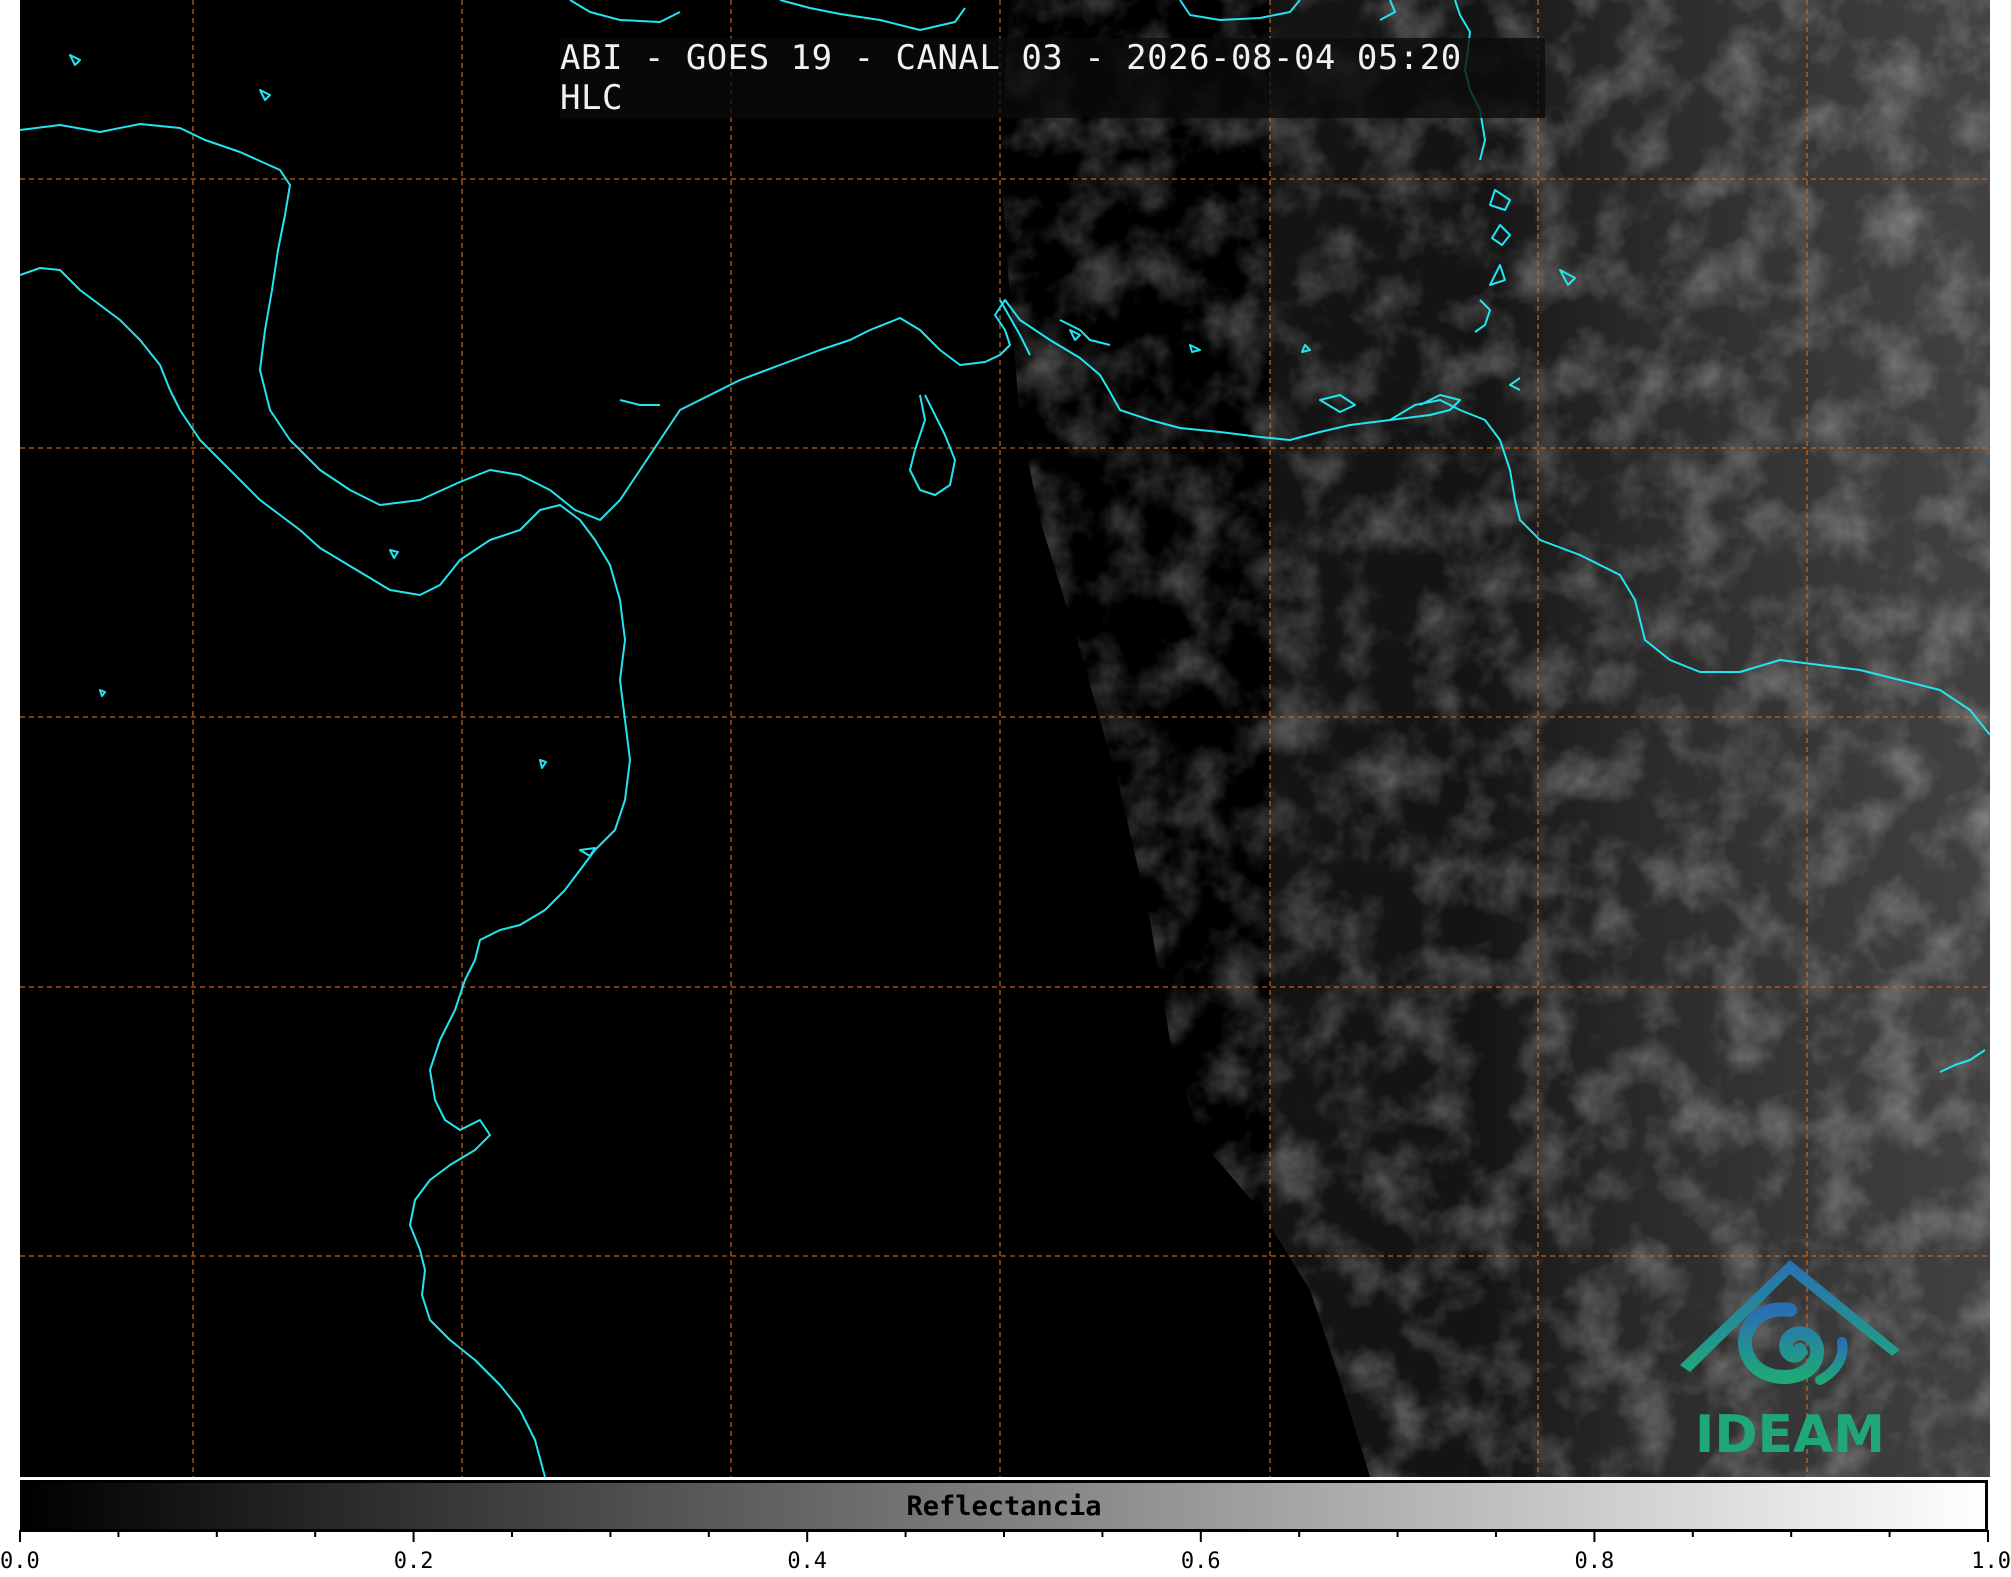 This screenshot has height=1577, width=2011. Describe the element at coordinates (414, 1561) in the screenshot. I see `colorbar-tick-label: 0.2` at that location.